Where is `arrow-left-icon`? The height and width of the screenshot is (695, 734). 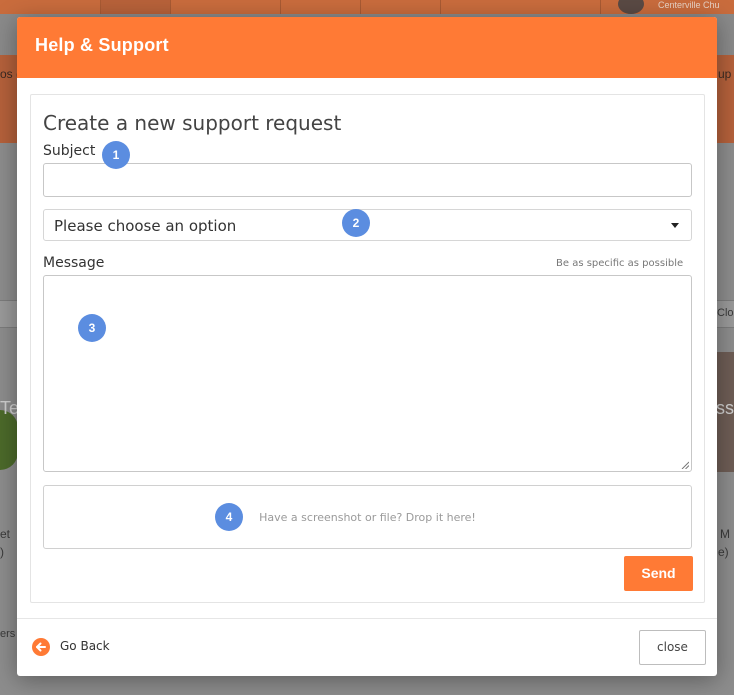
arrow-left-icon is located at coordinates (41, 647).